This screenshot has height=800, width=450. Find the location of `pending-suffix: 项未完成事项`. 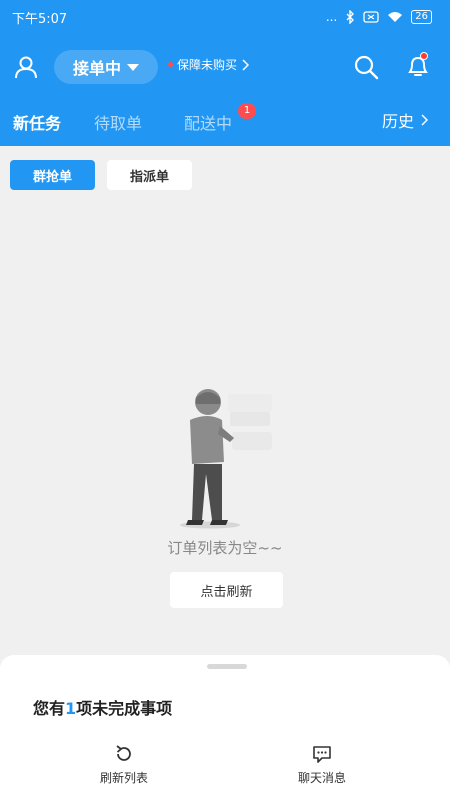

pending-suffix: 项未完成事项 is located at coordinates (124, 708).